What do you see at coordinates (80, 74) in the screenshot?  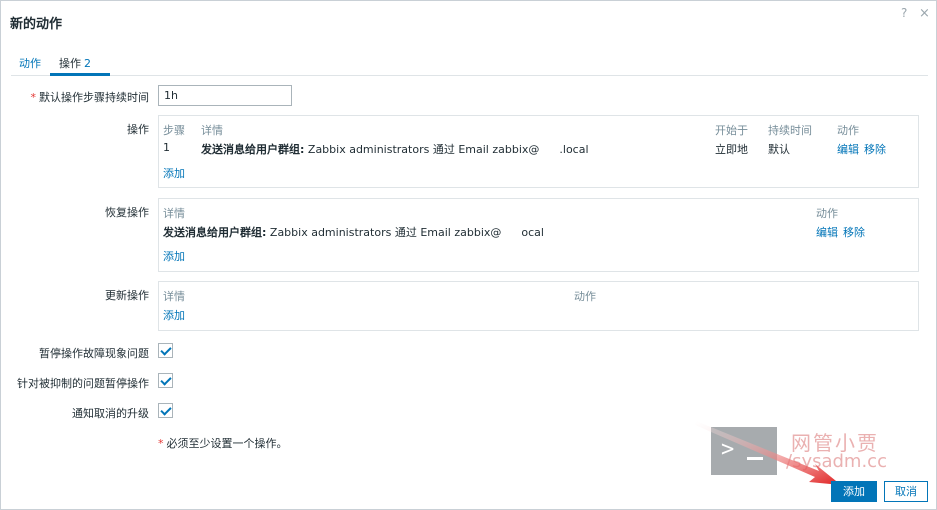 I see `active-tab-indicator` at bounding box center [80, 74].